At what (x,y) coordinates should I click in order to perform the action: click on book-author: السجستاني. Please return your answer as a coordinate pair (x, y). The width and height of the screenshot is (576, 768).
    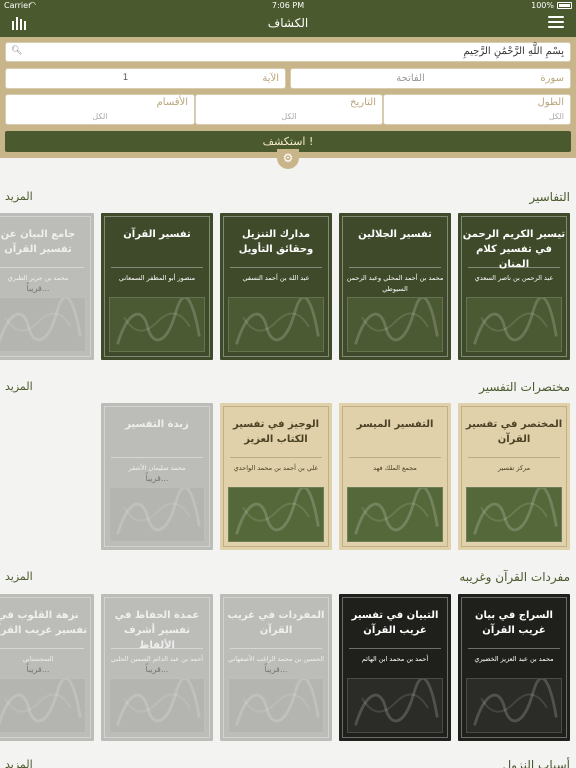
    Looking at the image, I should click on (38, 659).